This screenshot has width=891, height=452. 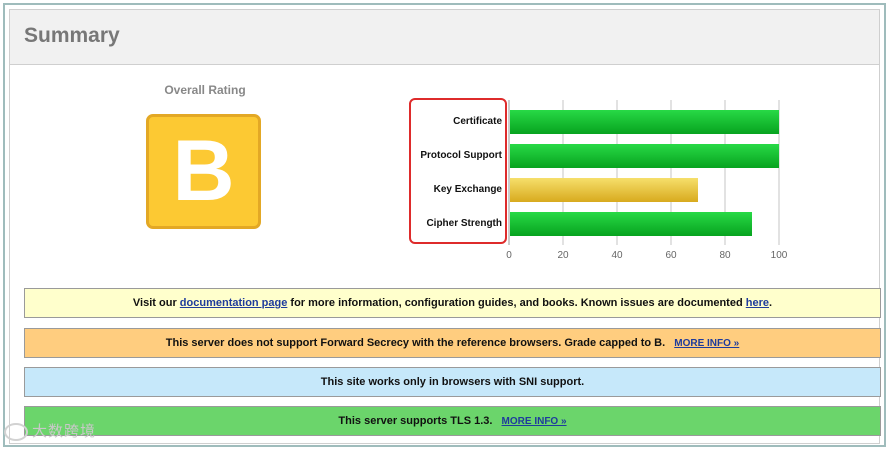 What do you see at coordinates (234, 303) in the screenshot?
I see `documentation-link: documentation page` at bounding box center [234, 303].